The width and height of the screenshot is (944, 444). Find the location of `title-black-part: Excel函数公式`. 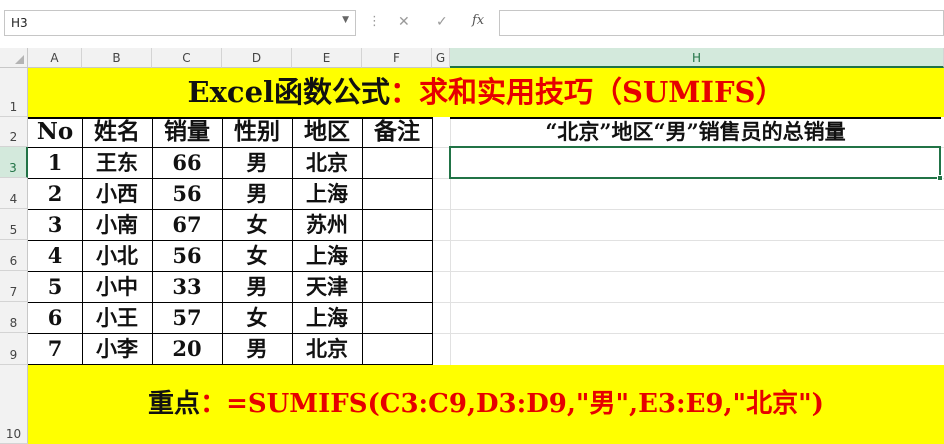

title-black-part: Excel函数公式 is located at coordinates (289, 92).